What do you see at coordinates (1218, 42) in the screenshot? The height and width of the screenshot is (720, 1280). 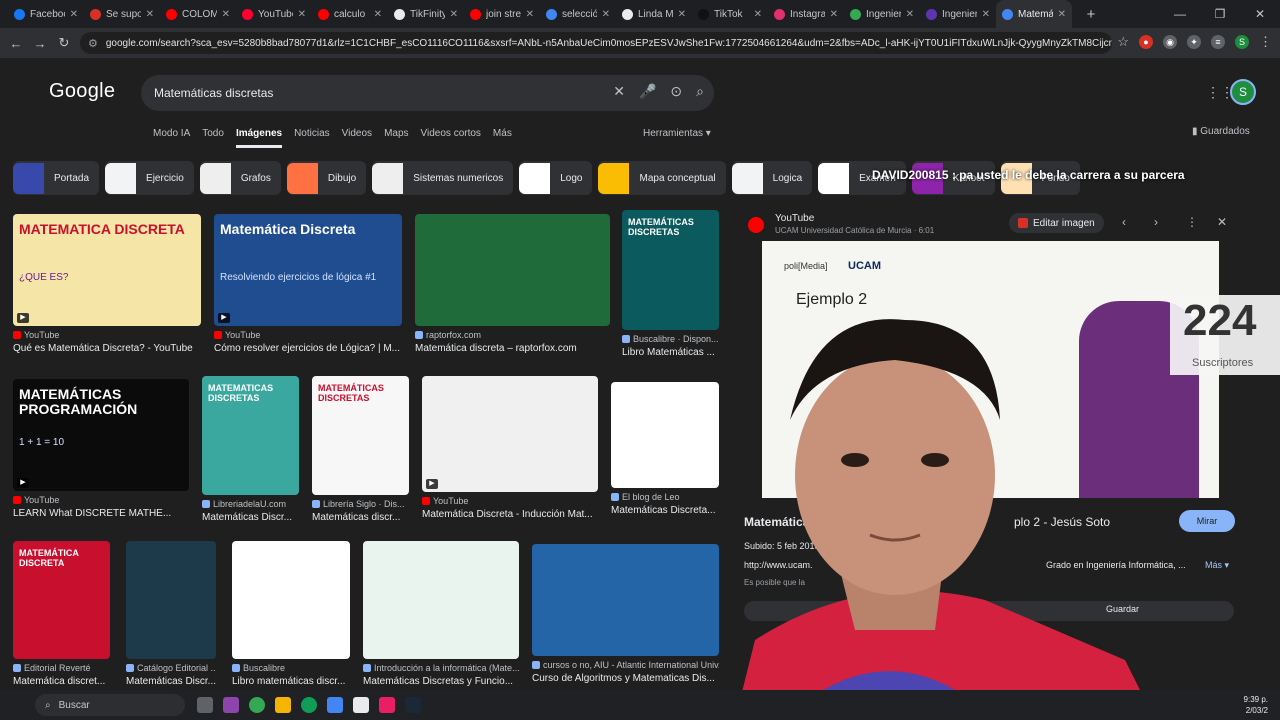 I see `media-icon: ≡` at bounding box center [1218, 42].